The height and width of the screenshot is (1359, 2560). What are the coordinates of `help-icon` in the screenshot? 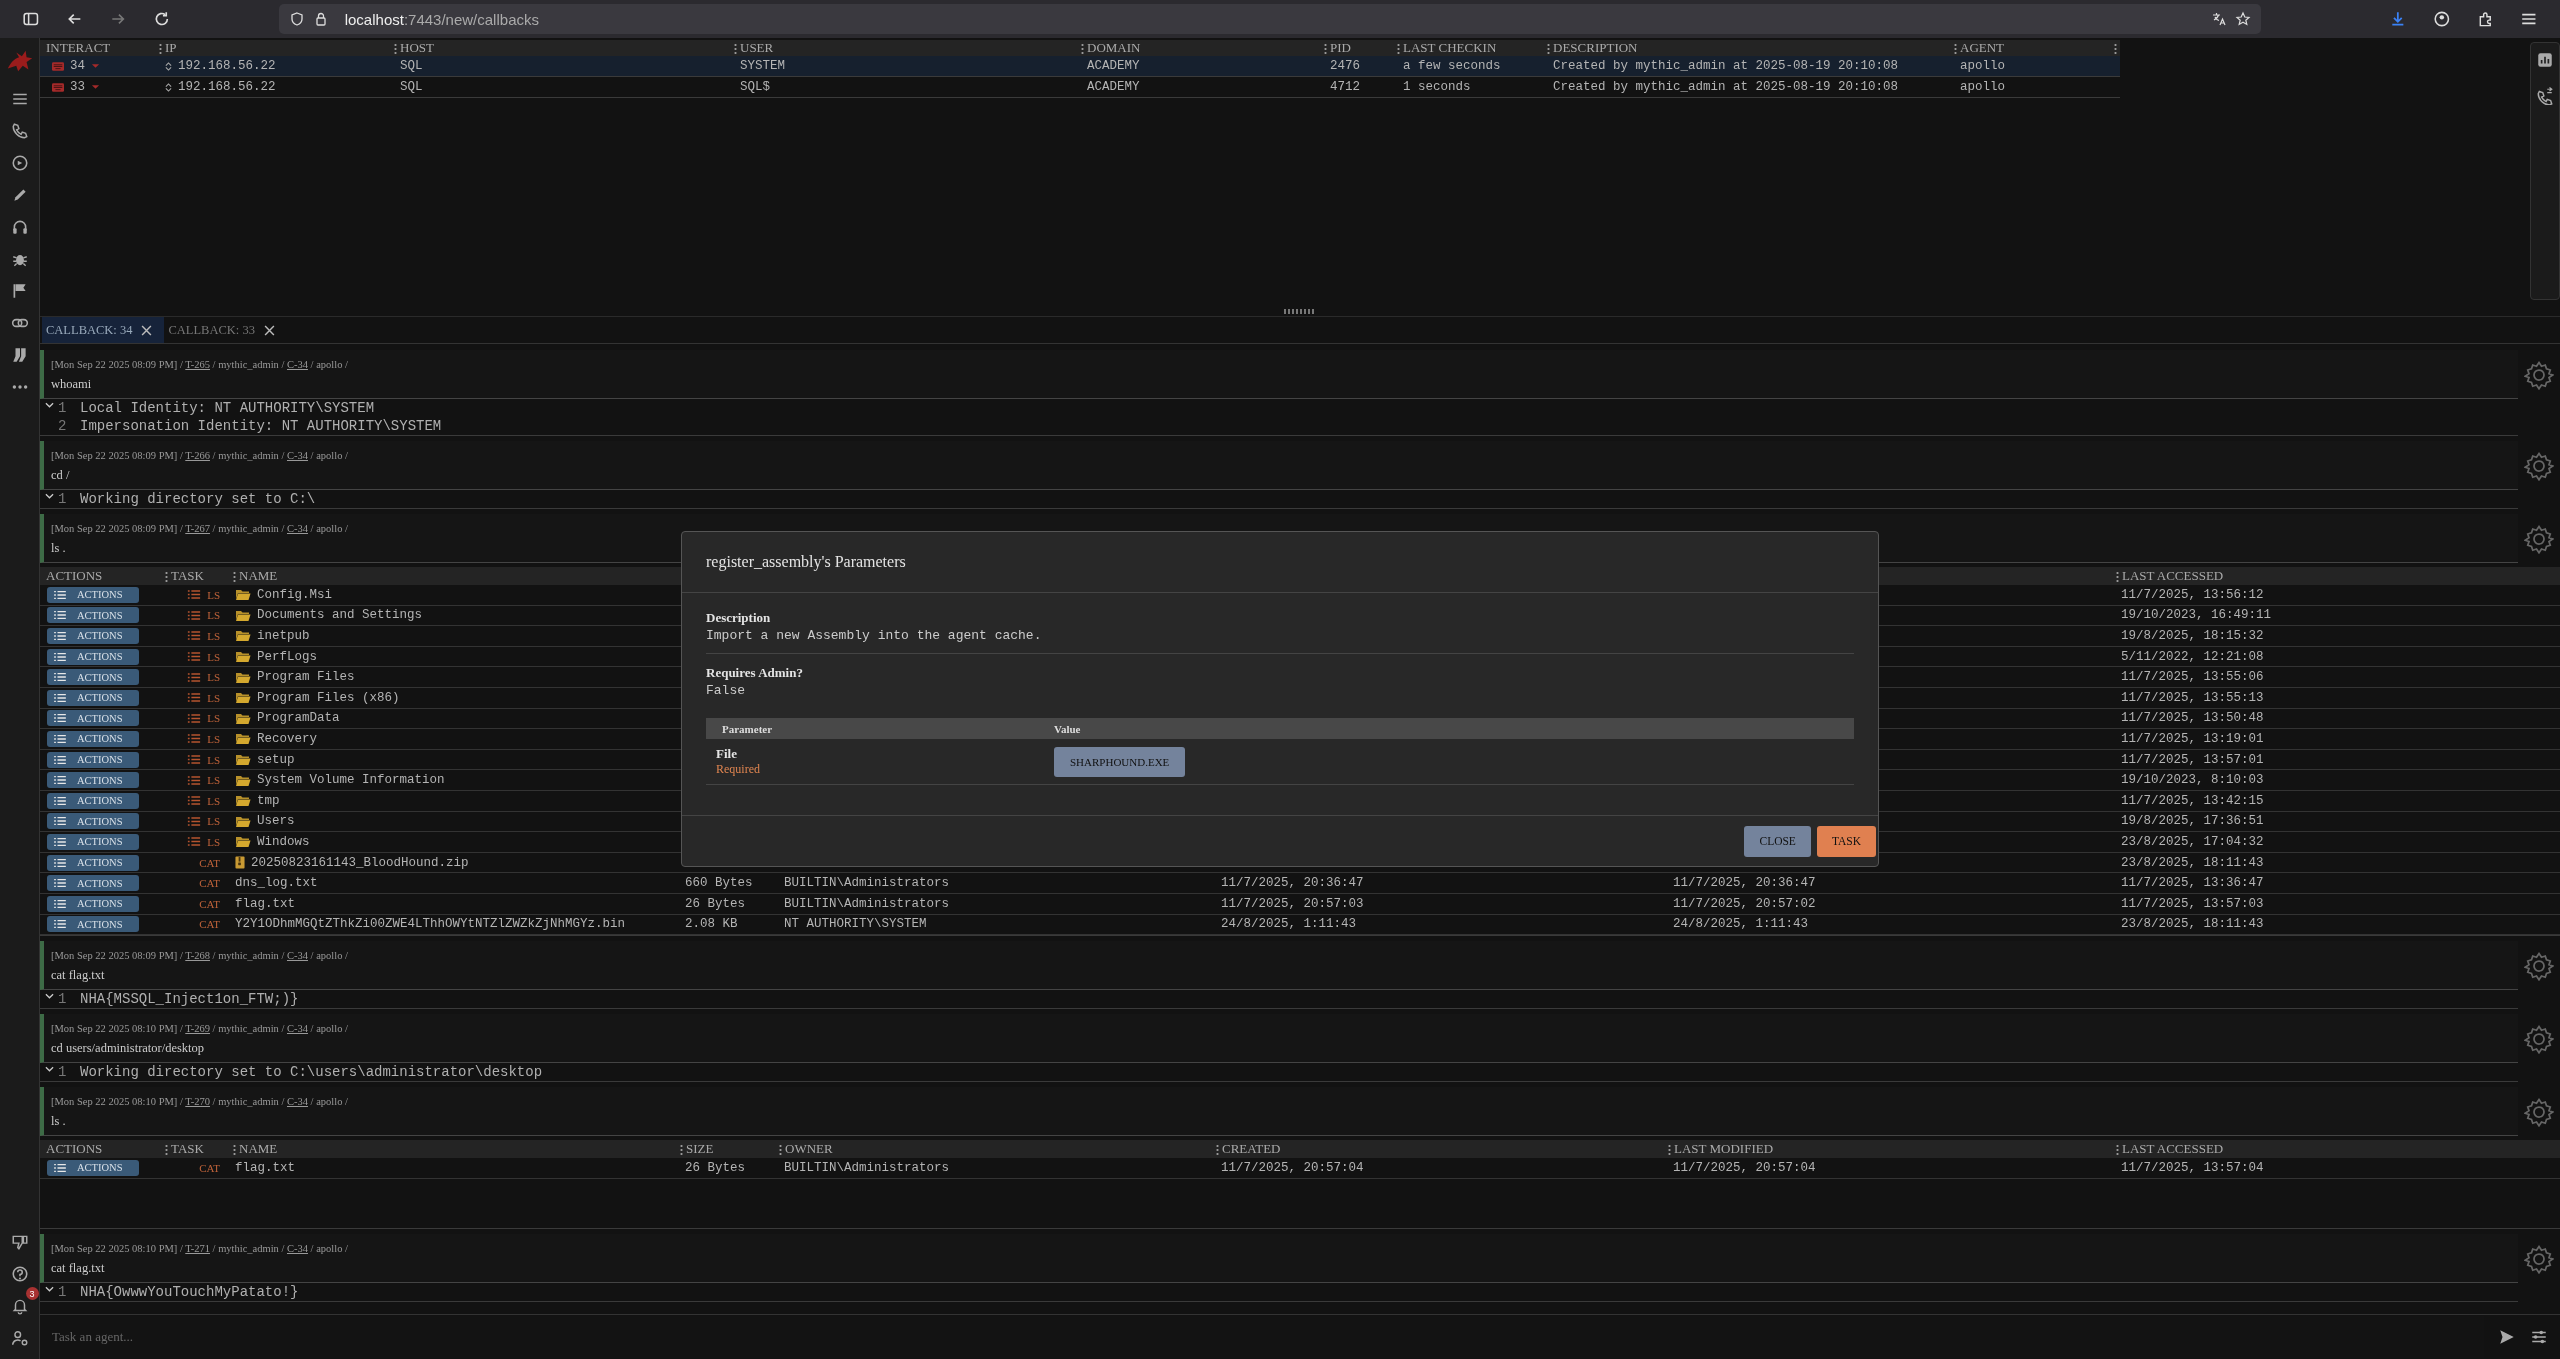 It's located at (19, 1274).